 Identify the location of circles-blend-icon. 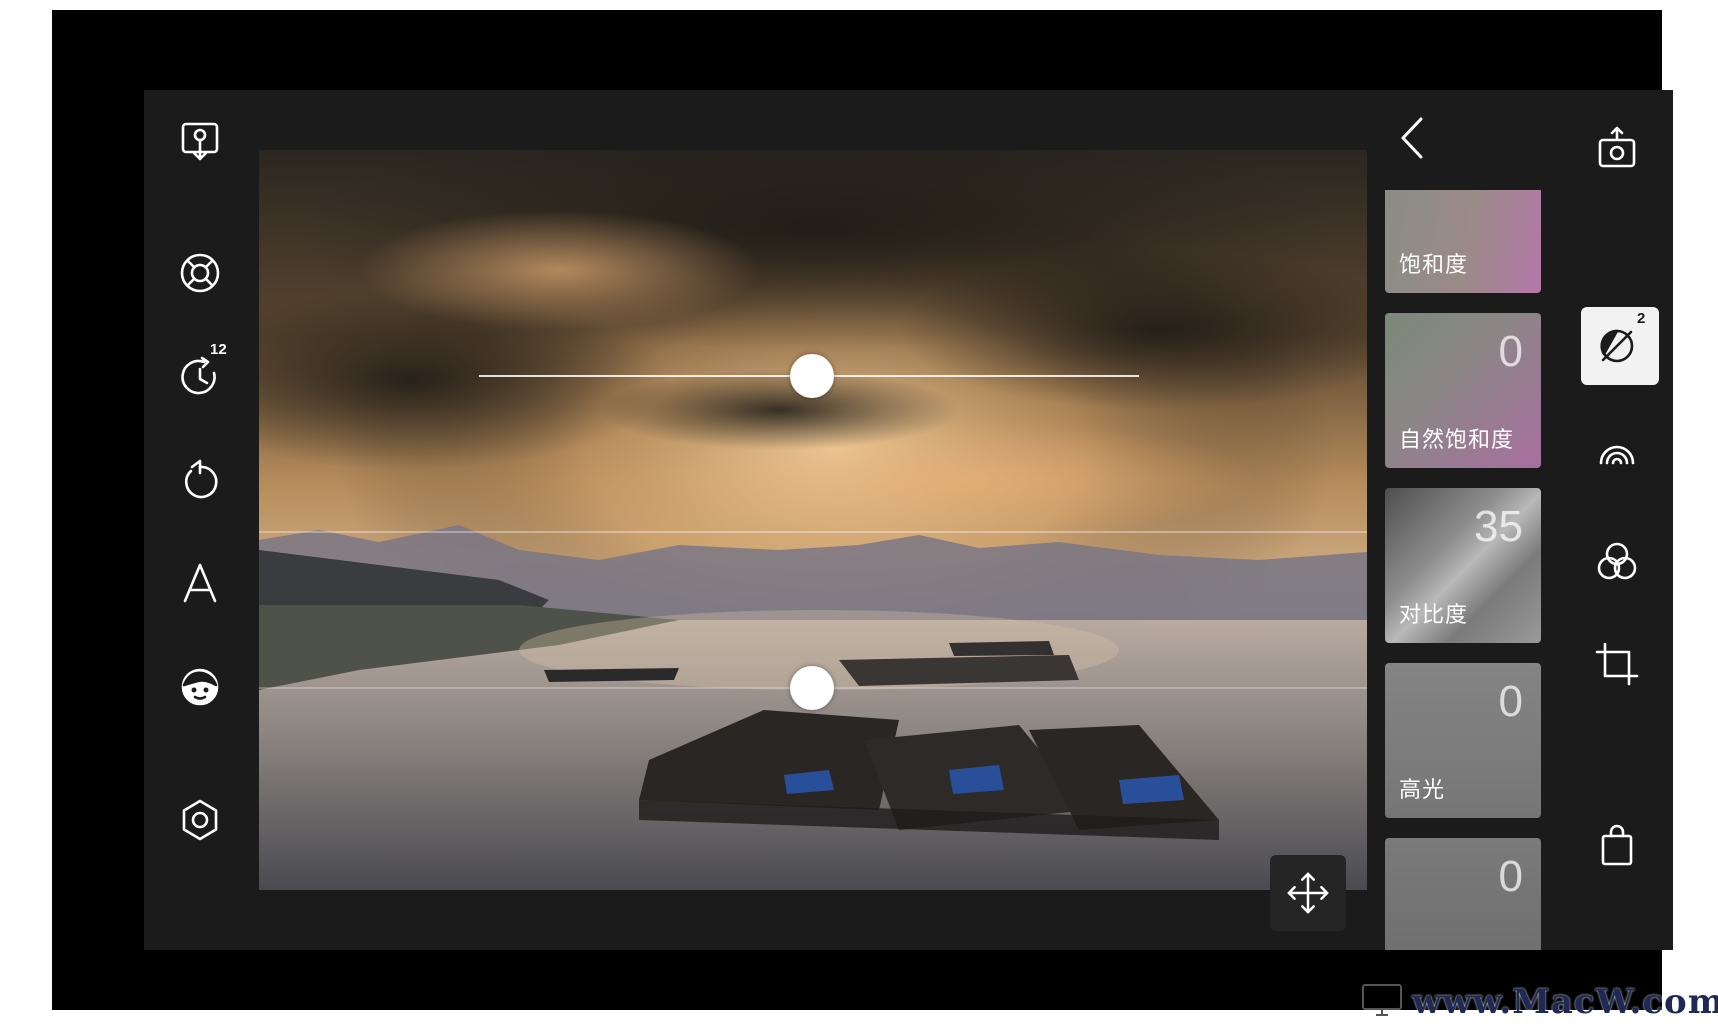
(1617, 561).